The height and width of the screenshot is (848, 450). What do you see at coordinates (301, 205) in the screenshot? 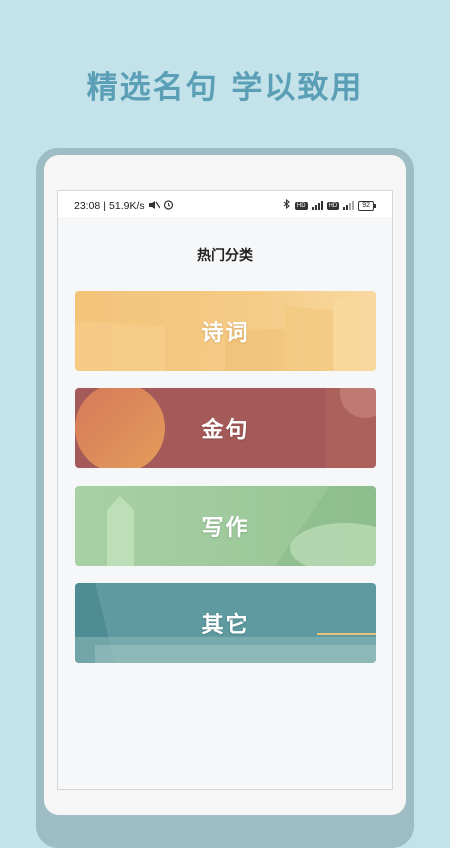
I see `hd-badge: HD` at bounding box center [301, 205].